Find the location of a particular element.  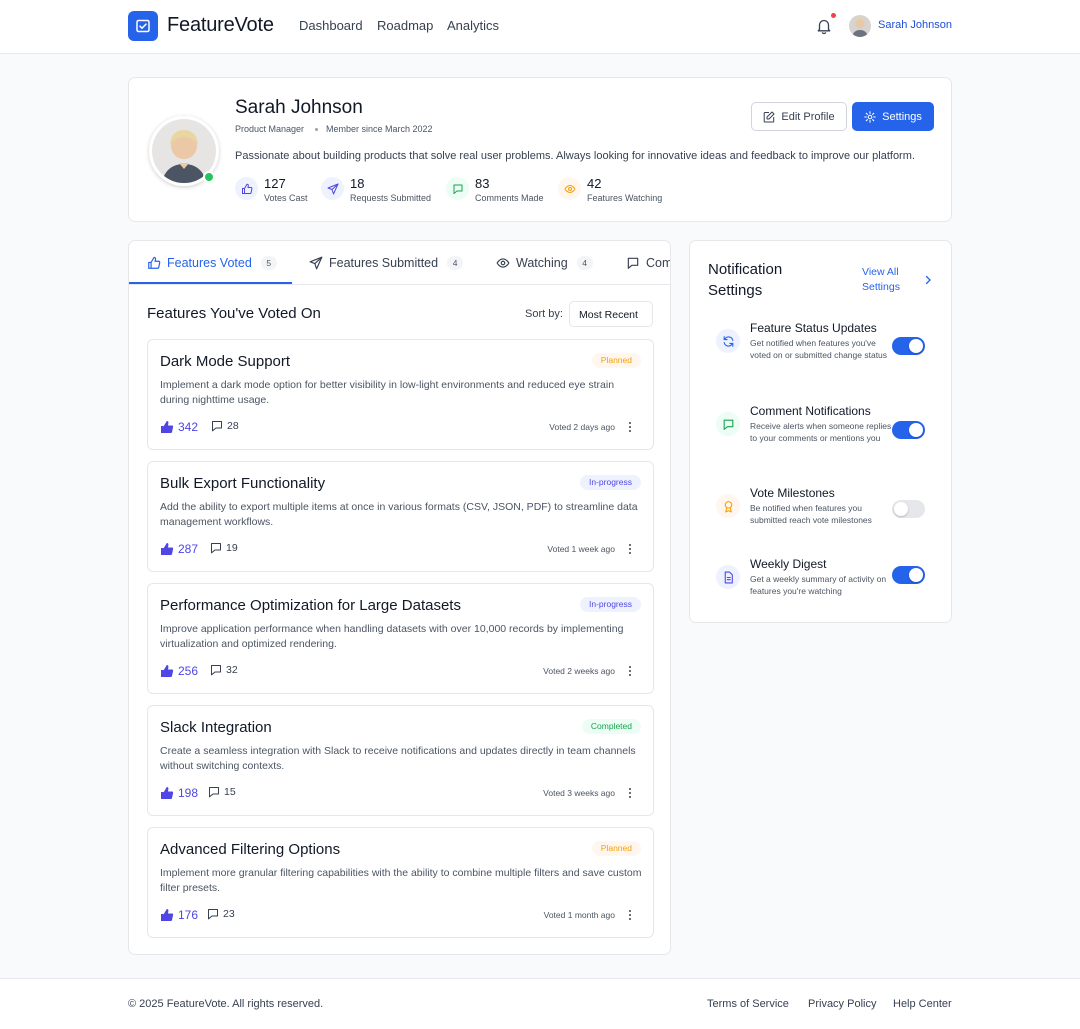

tab-watching: Watching 4 is located at coordinates (544, 262).